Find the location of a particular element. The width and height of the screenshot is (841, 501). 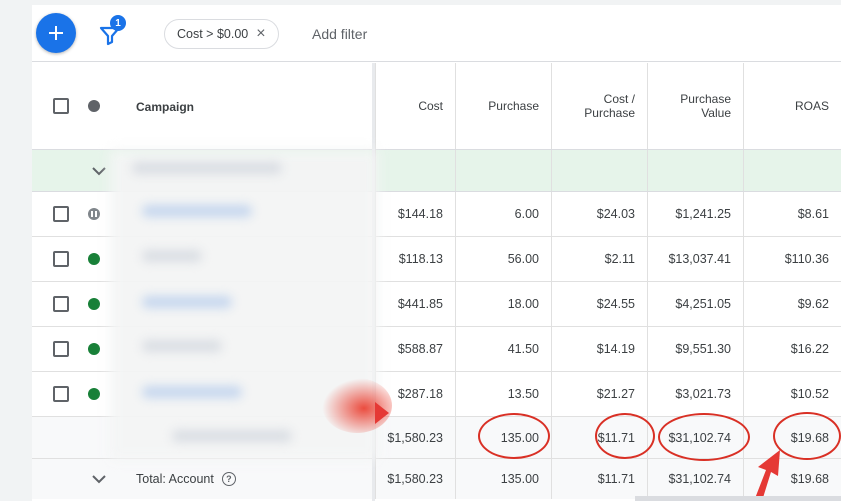

cell-purchase: 18.00 is located at coordinates (503, 304).